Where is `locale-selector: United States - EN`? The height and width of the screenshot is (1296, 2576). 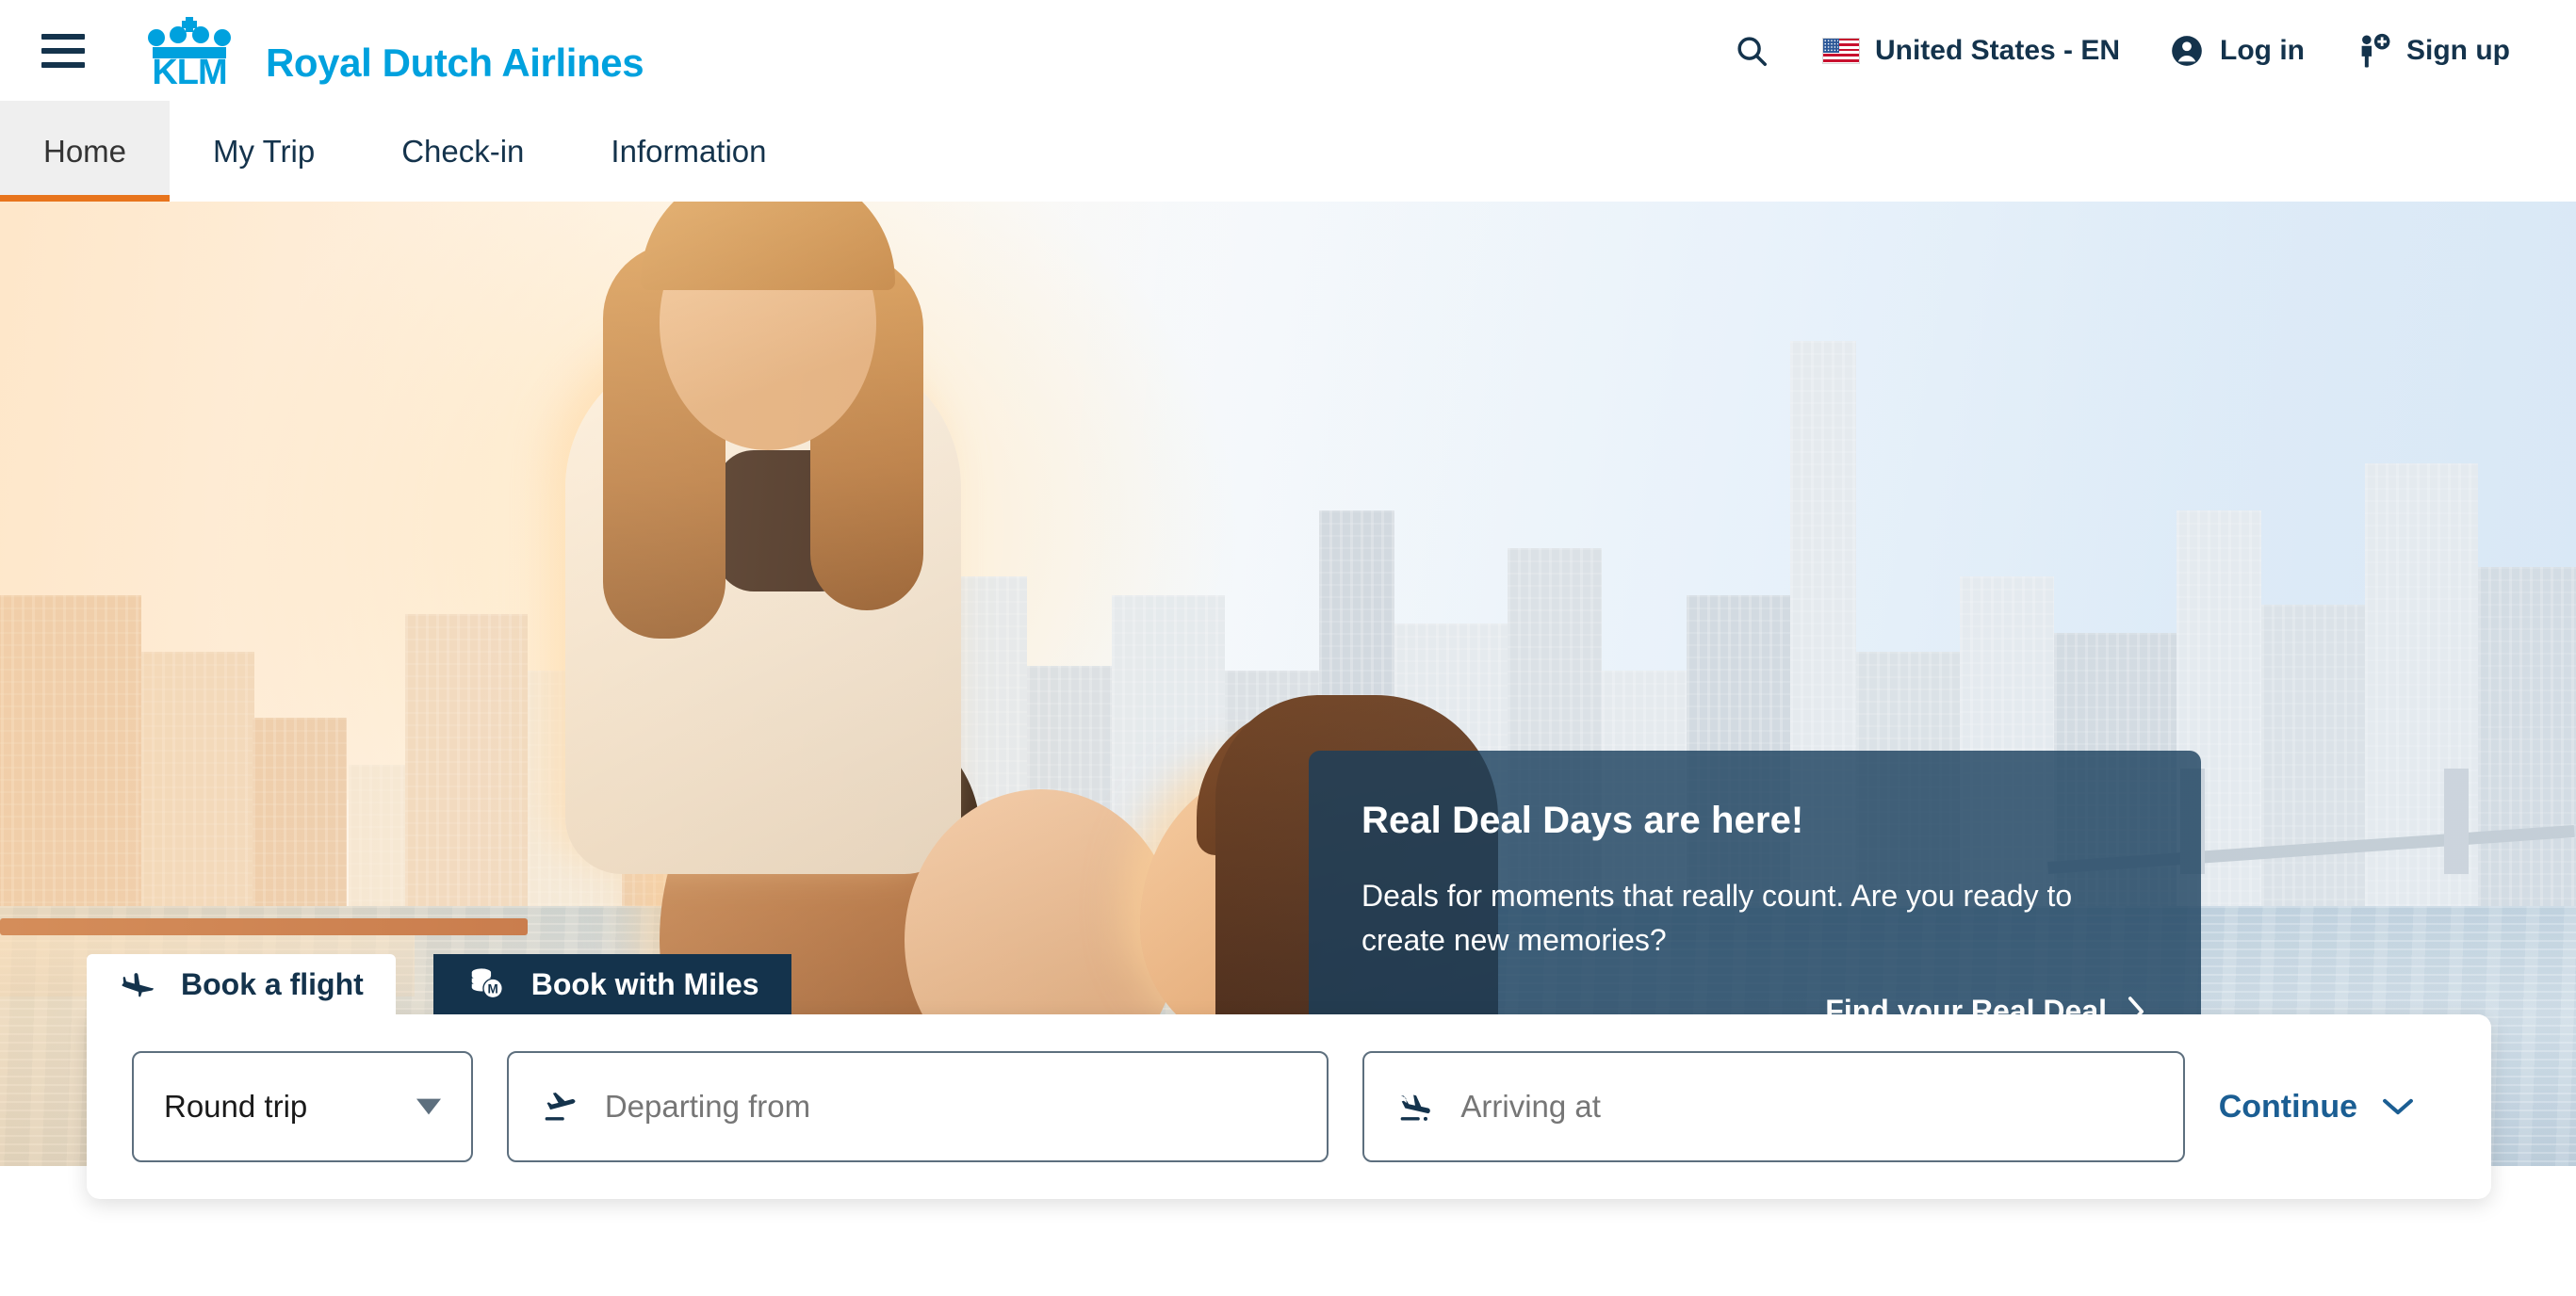 locale-selector: United States - EN is located at coordinates (1971, 51).